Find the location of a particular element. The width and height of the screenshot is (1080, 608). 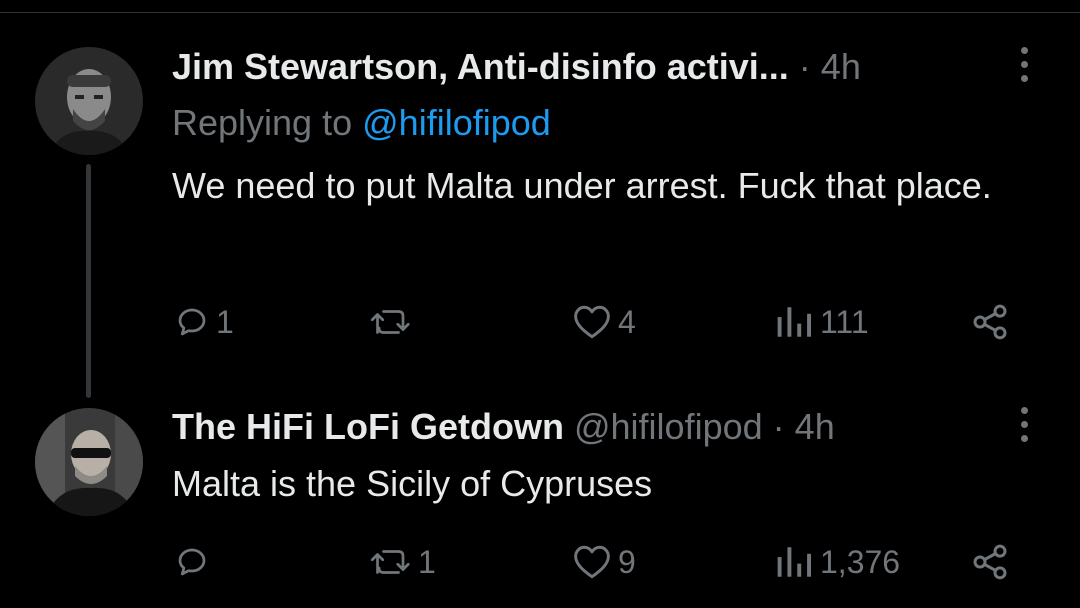

reply-count: 1 is located at coordinates (225, 321).